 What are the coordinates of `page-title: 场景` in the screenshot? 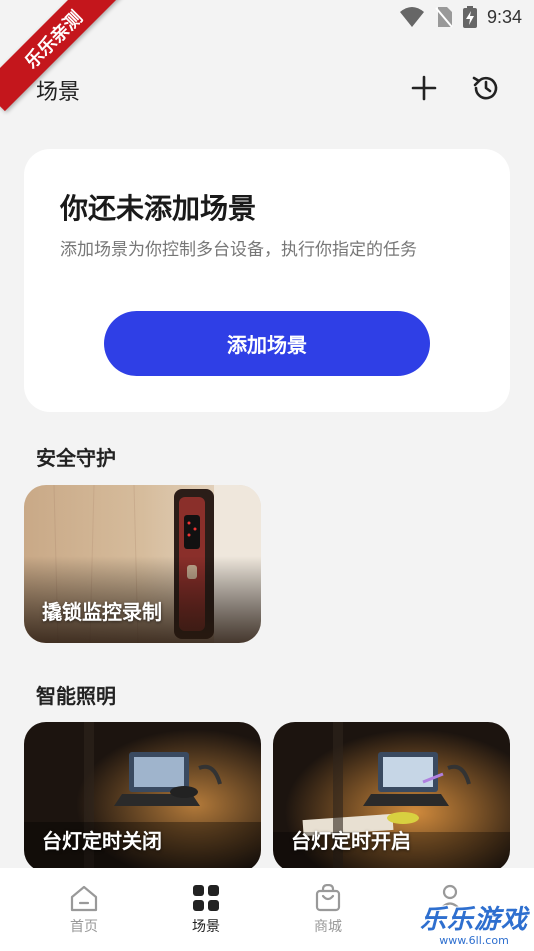 It's located at (58, 92).